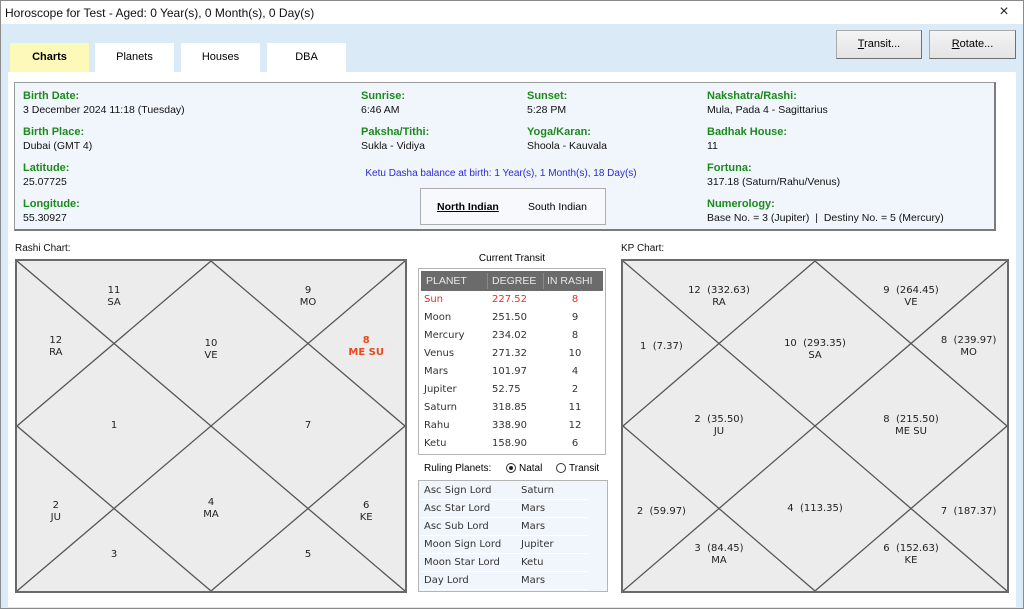 The height and width of the screenshot is (609, 1024). I want to click on current-transit-title: Current Transit, so click(512, 258).